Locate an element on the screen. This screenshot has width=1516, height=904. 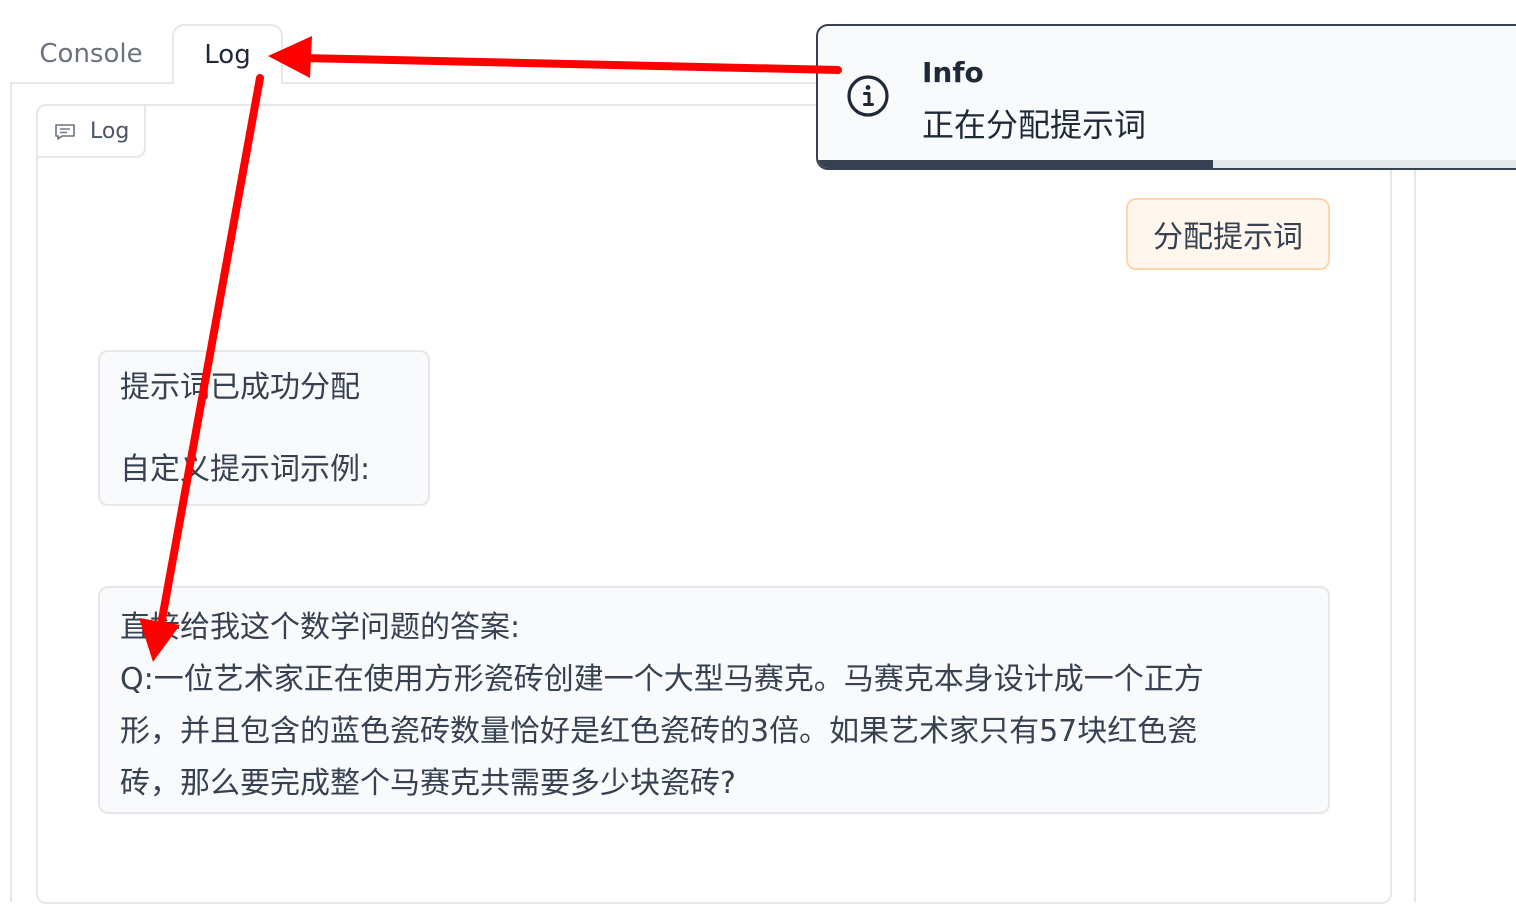
bot-message-line: 形，并且包含的蓝色瓷砖数量恰好是红色瓷砖的3倍。如果艺术家只有57块红色瓷 is located at coordinates (659, 731).